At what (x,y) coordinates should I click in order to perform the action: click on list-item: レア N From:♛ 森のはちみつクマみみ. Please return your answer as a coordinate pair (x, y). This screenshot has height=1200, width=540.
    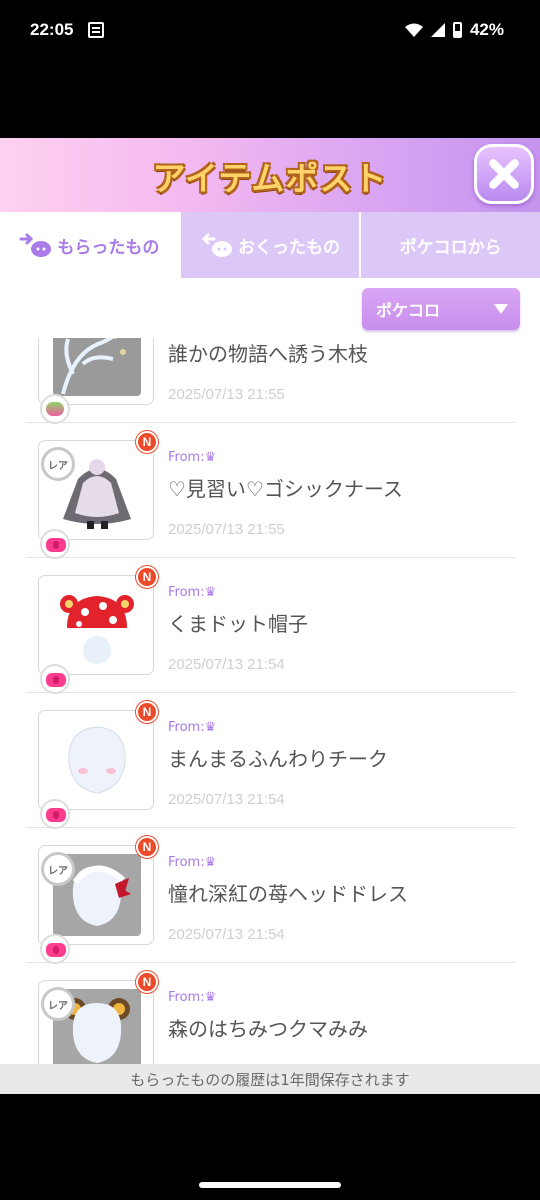
    Looking at the image, I should click on (270, 1013).